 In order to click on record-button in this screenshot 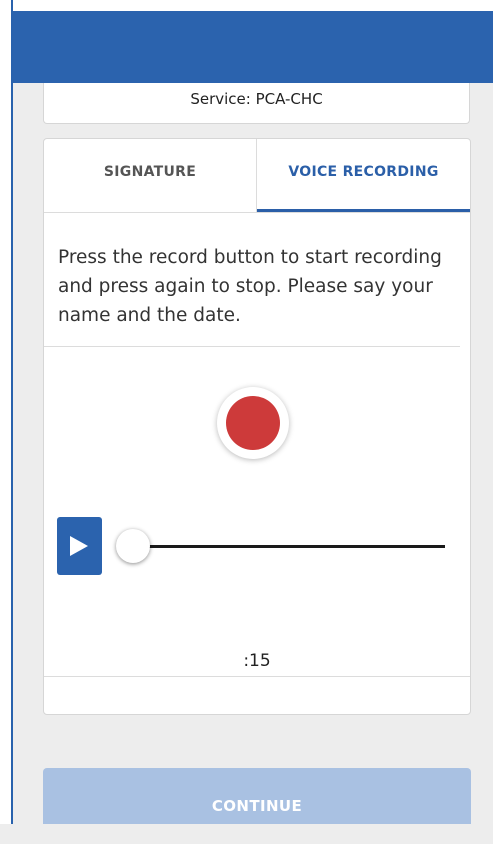, I will do `click(253, 423)`.